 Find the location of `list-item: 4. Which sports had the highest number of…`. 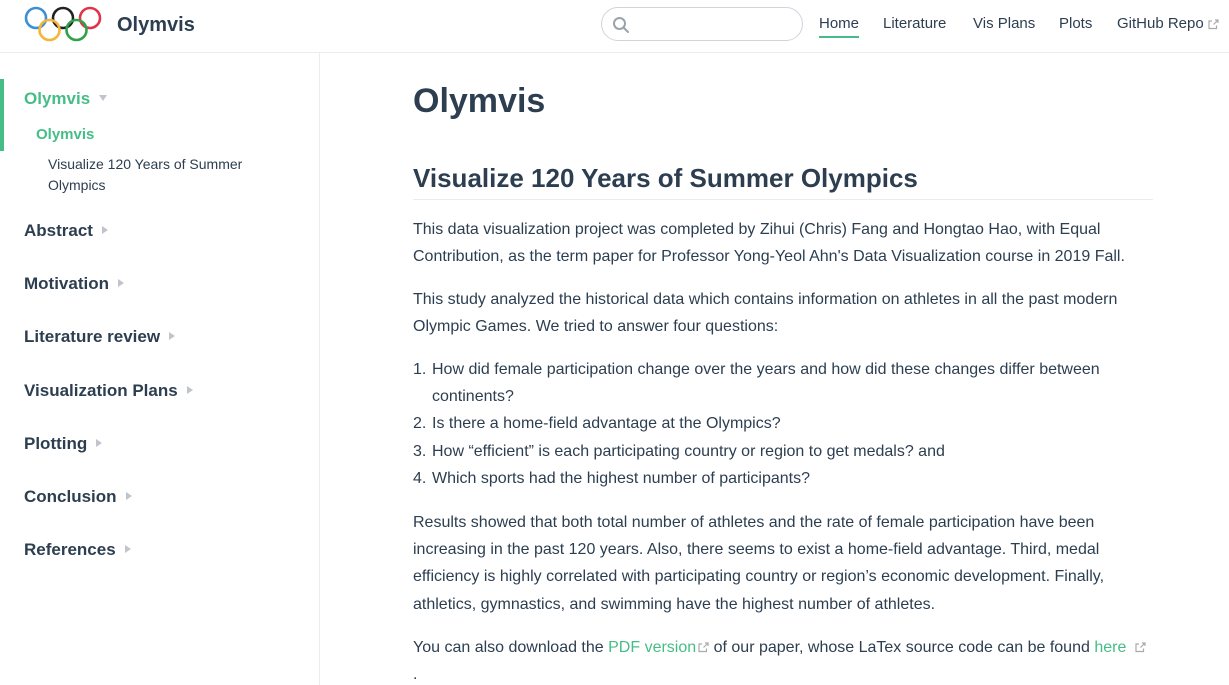

list-item: 4. Which sports had the highest number of… is located at coordinates (611, 478).